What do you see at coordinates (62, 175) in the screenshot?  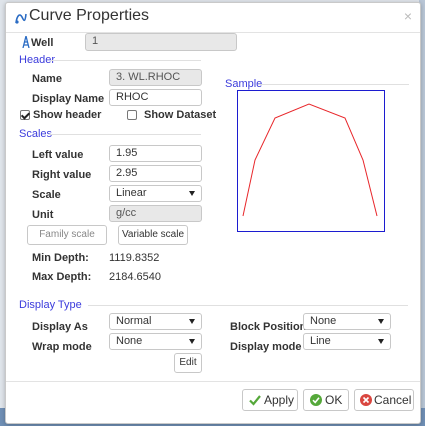 I see `right-value-label: Right value` at bounding box center [62, 175].